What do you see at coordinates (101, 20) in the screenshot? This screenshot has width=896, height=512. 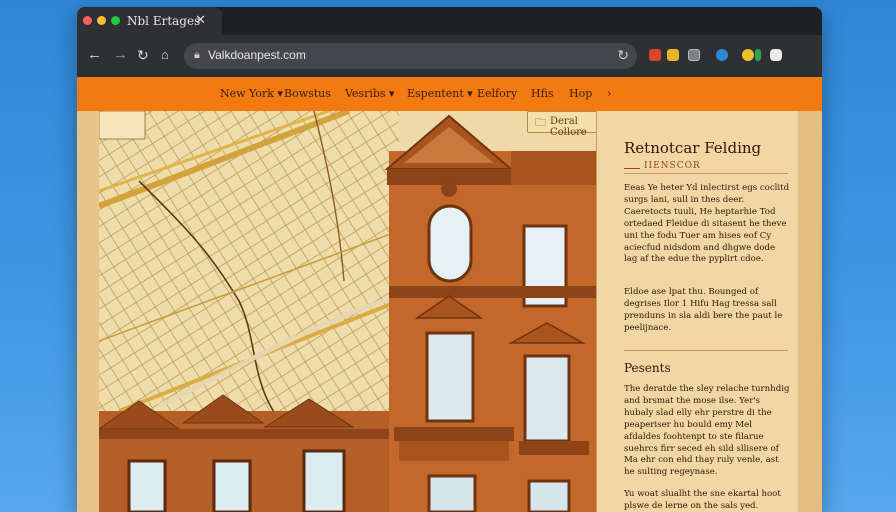 I see `minimize-window-button` at bounding box center [101, 20].